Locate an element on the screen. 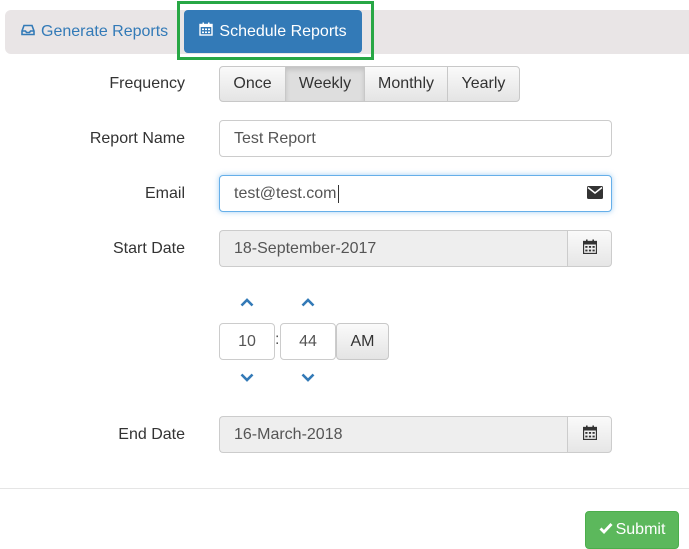 This screenshot has height=549, width=689. frequency-once-button: Once is located at coordinates (252, 84).